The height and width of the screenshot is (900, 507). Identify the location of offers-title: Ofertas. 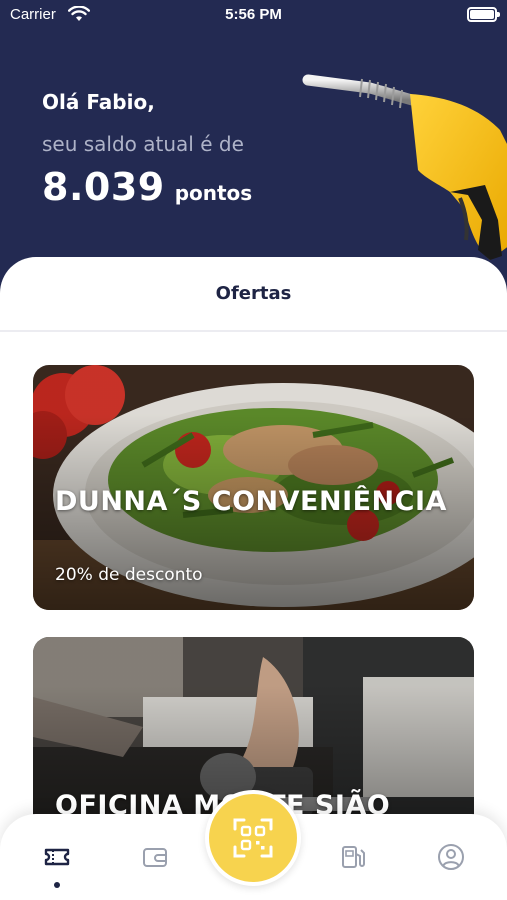
(253, 293).